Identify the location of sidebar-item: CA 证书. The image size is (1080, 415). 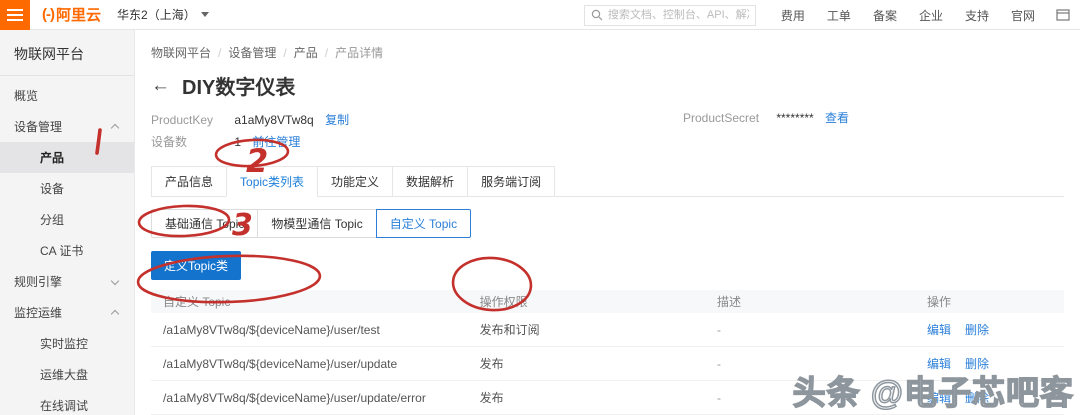
(67, 250).